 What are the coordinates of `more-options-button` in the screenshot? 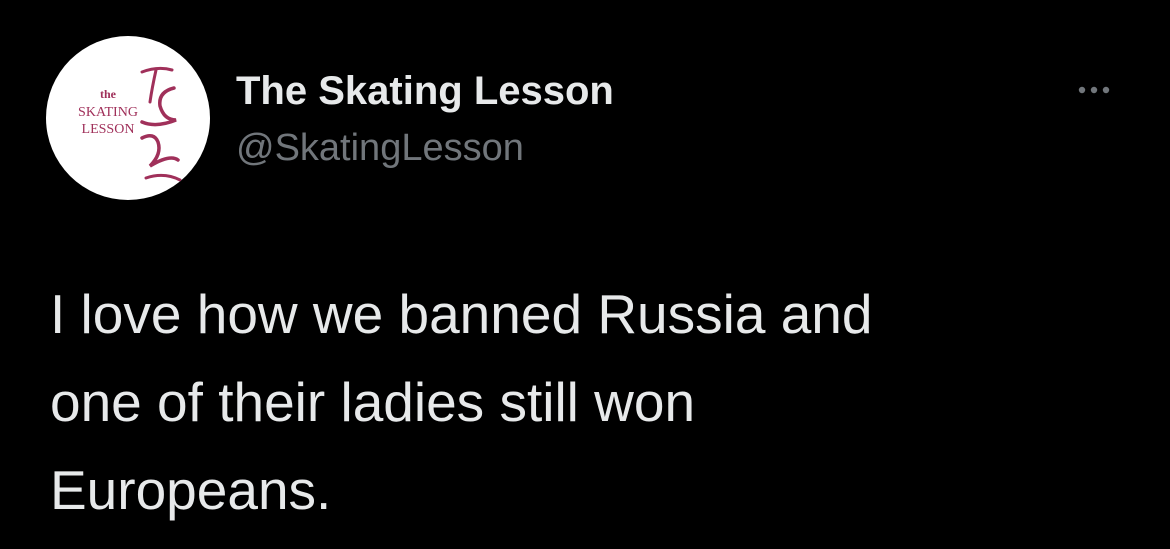 It's located at (1094, 90).